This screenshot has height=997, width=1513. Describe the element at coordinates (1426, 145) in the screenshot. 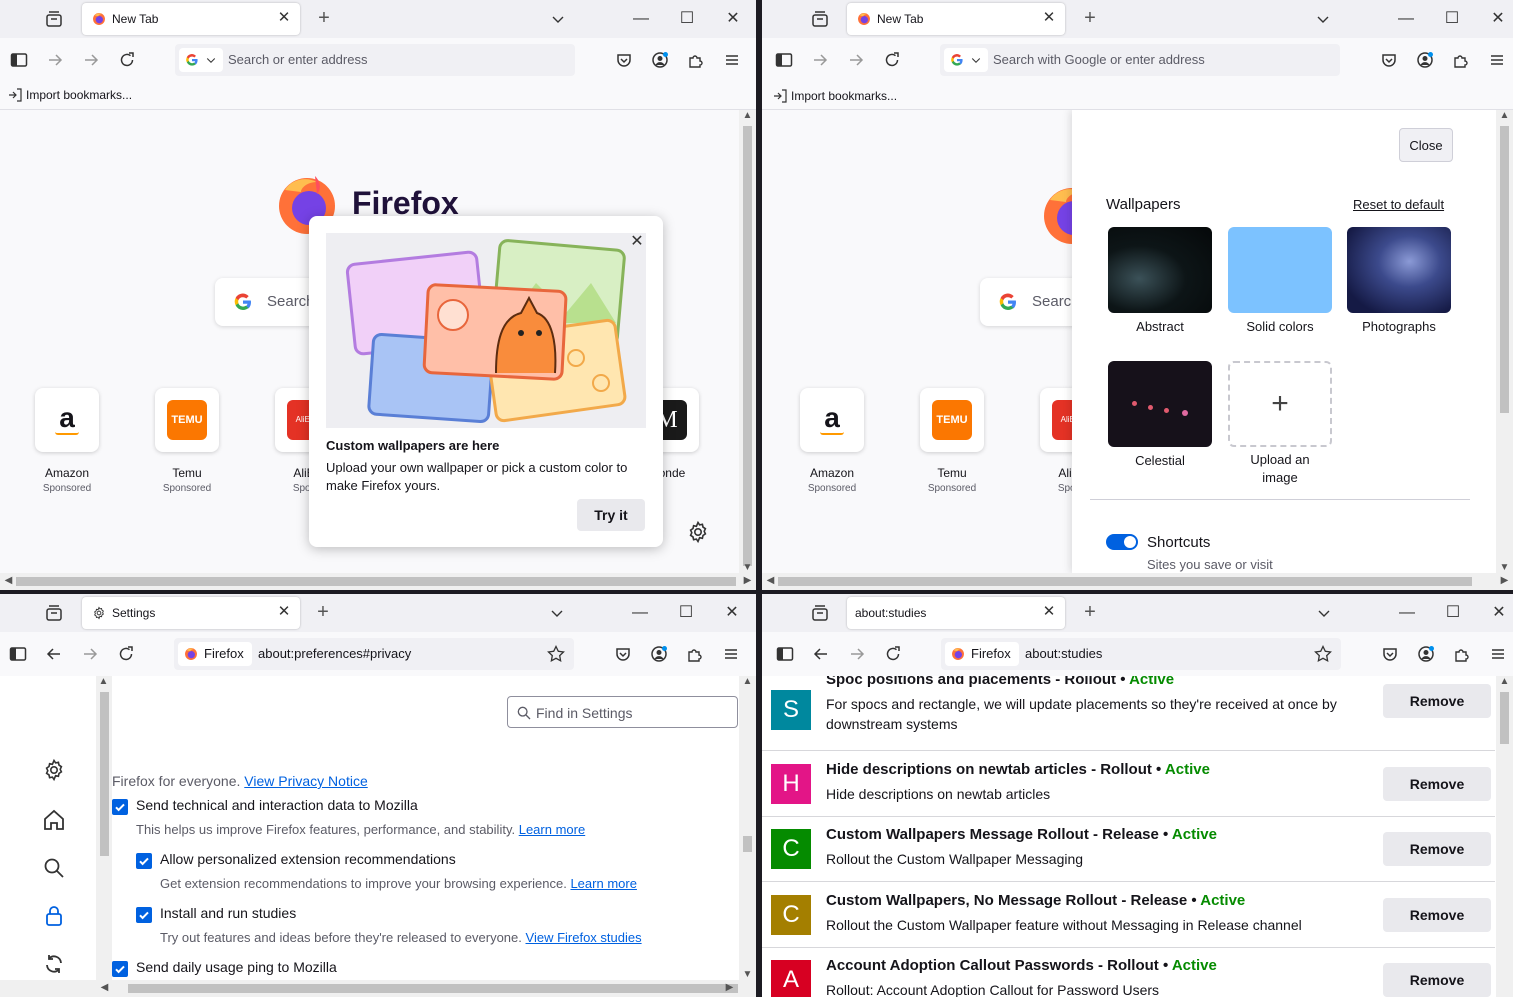

I see `close-panel-button: Close` at that location.